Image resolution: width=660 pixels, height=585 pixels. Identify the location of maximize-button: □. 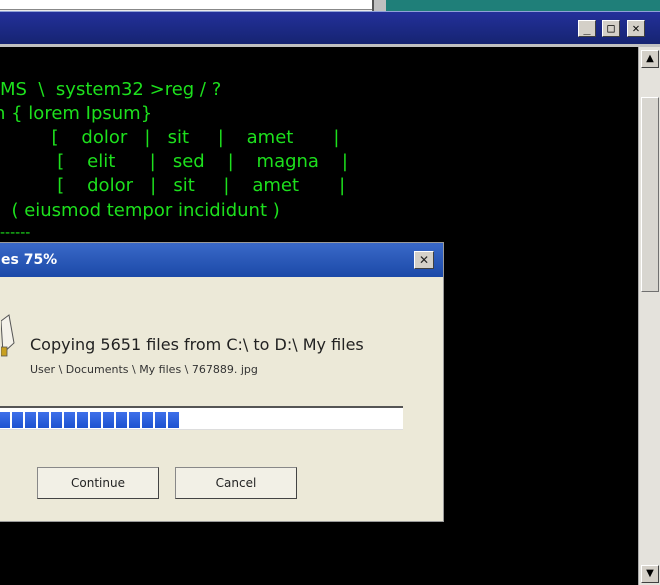
(611, 28).